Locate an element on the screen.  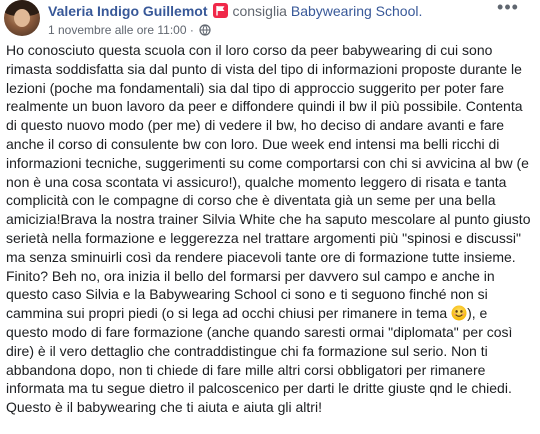
page-name-link: Babywearing School. is located at coordinates (357, 11).